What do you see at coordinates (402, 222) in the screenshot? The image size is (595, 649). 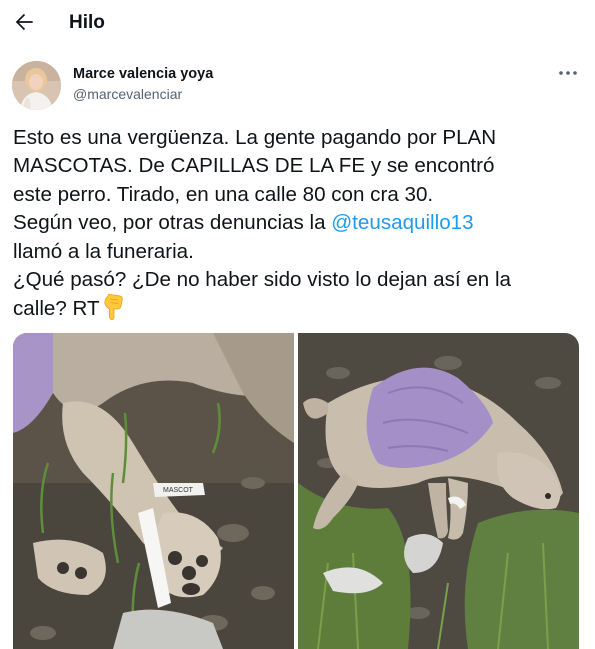 I see `mention-link: @teusaquillo13` at bounding box center [402, 222].